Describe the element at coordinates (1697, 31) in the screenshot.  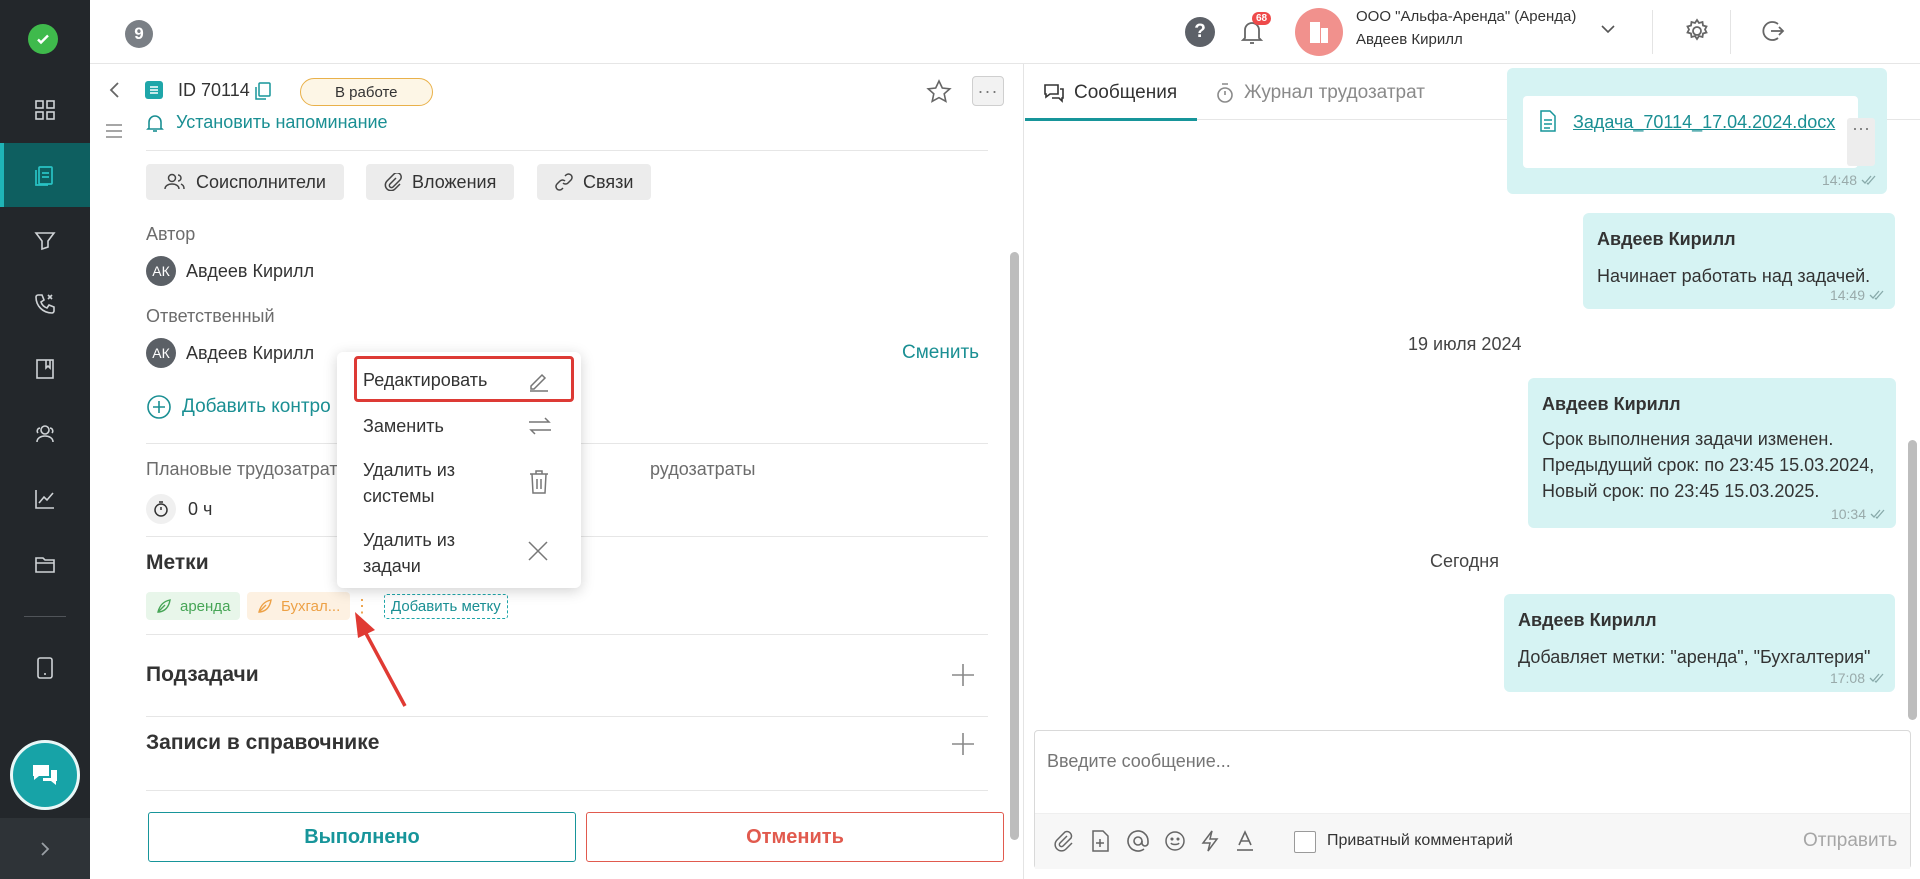
I see `gear-icon` at that location.